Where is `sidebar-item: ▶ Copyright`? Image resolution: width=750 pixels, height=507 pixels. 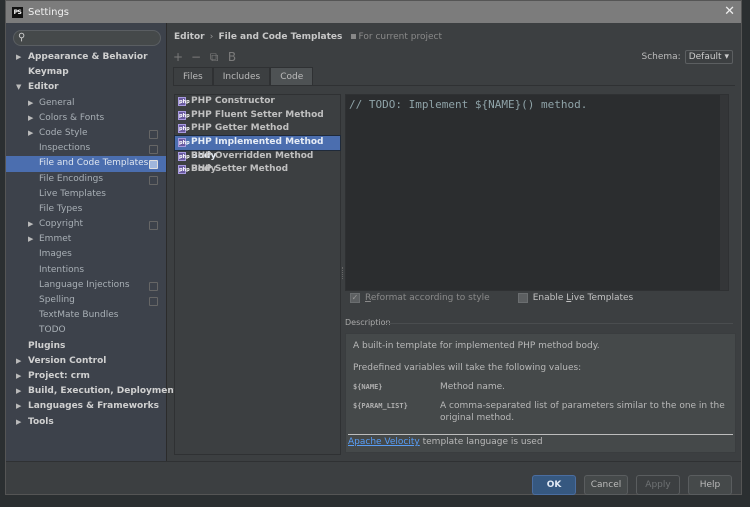
sidebar-item: ▶ Copyright is located at coordinates (86, 224).